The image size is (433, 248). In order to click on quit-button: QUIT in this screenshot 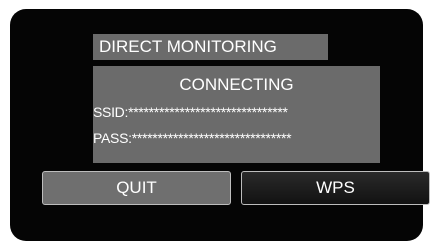, I will do `click(136, 188)`.